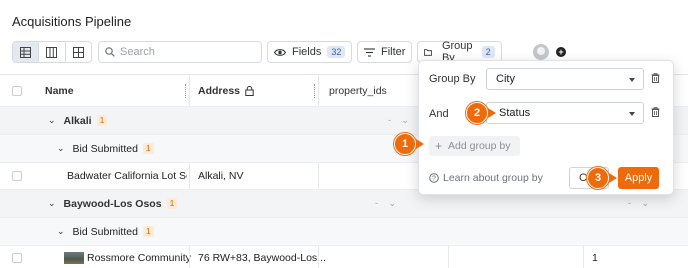  I want to click on column-header-address-label: Address, so click(219, 90).